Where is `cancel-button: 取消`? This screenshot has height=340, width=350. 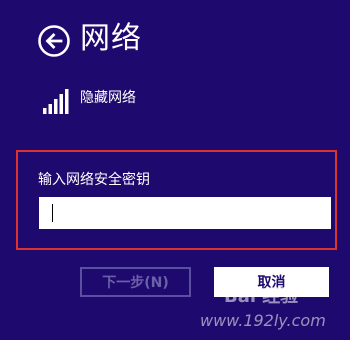
cancel-button: 取消 is located at coordinates (271, 282).